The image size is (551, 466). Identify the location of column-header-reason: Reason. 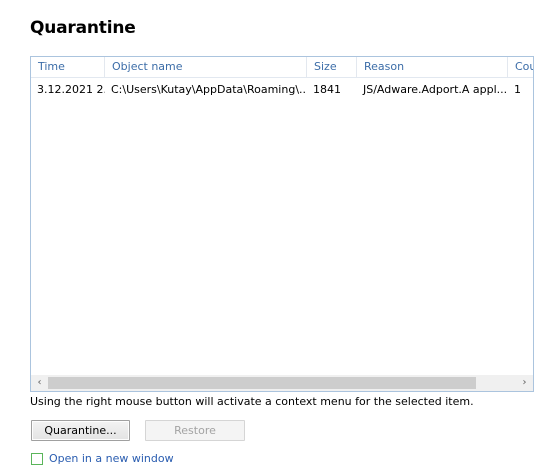
(432, 67).